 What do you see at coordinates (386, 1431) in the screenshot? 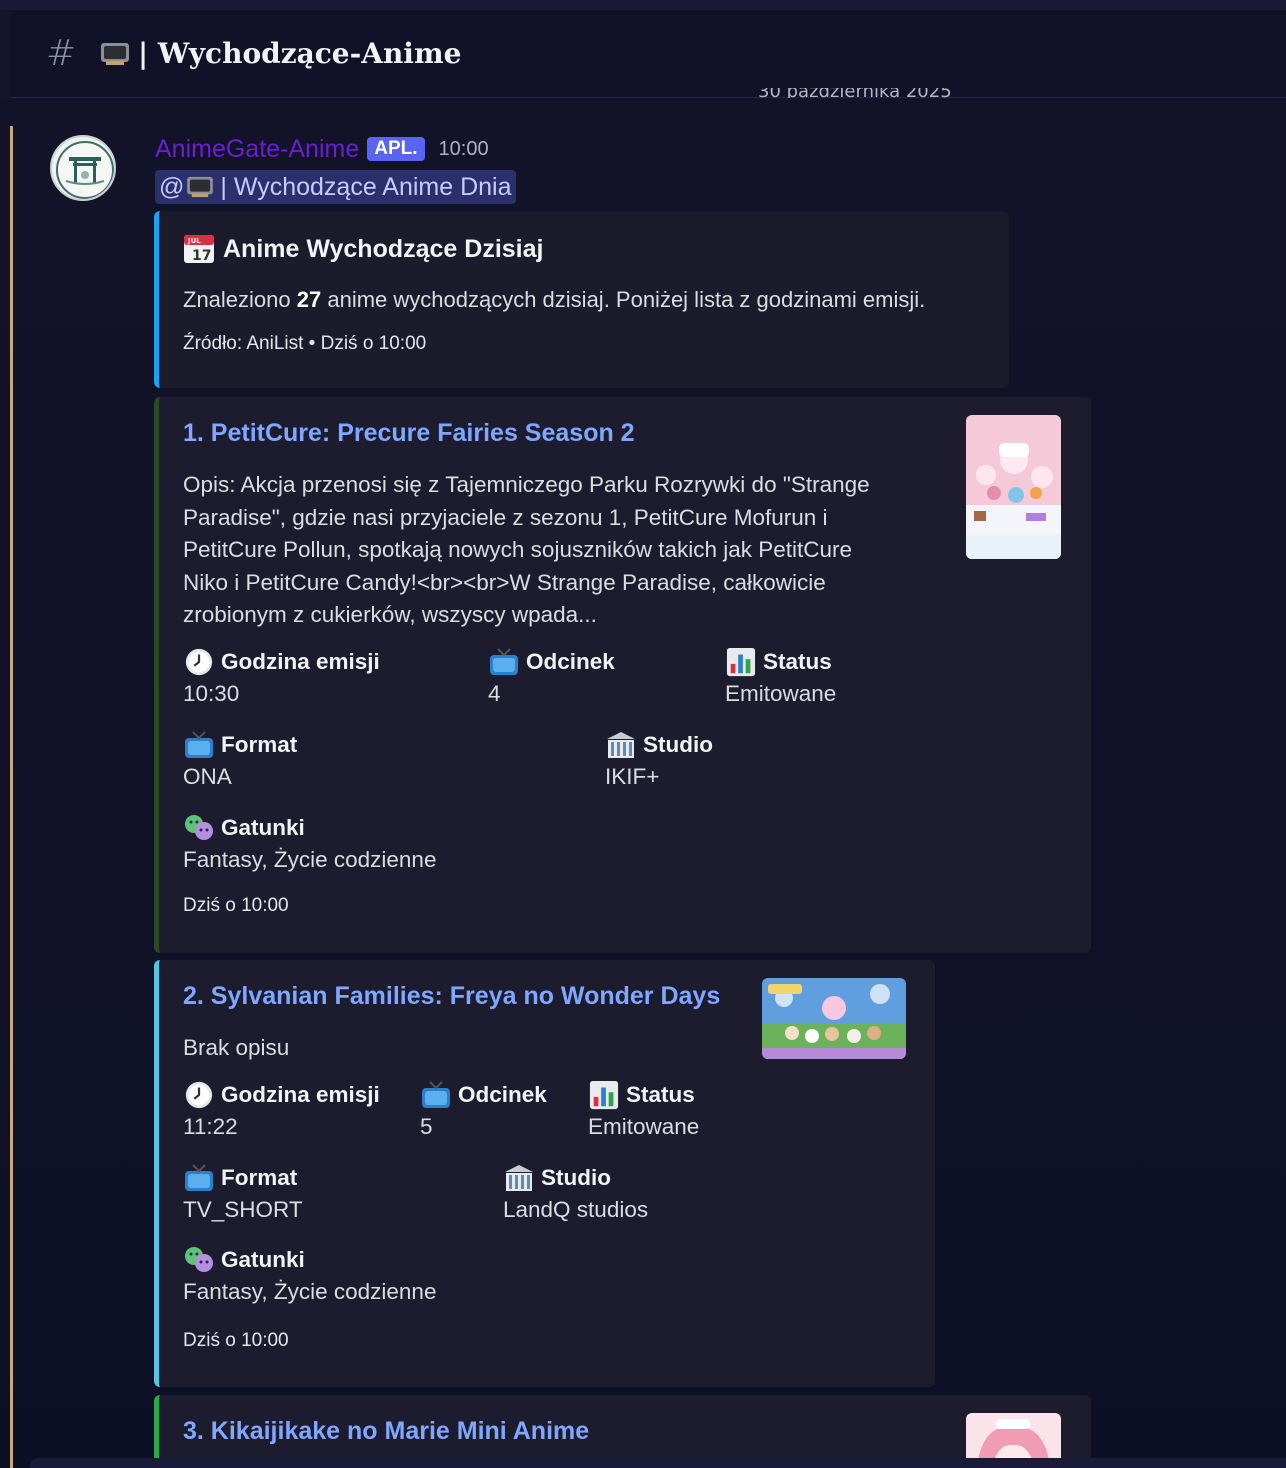
I see `anime-title-link: 3. Kikaijikake no Marie Mini Anime` at bounding box center [386, 1431].